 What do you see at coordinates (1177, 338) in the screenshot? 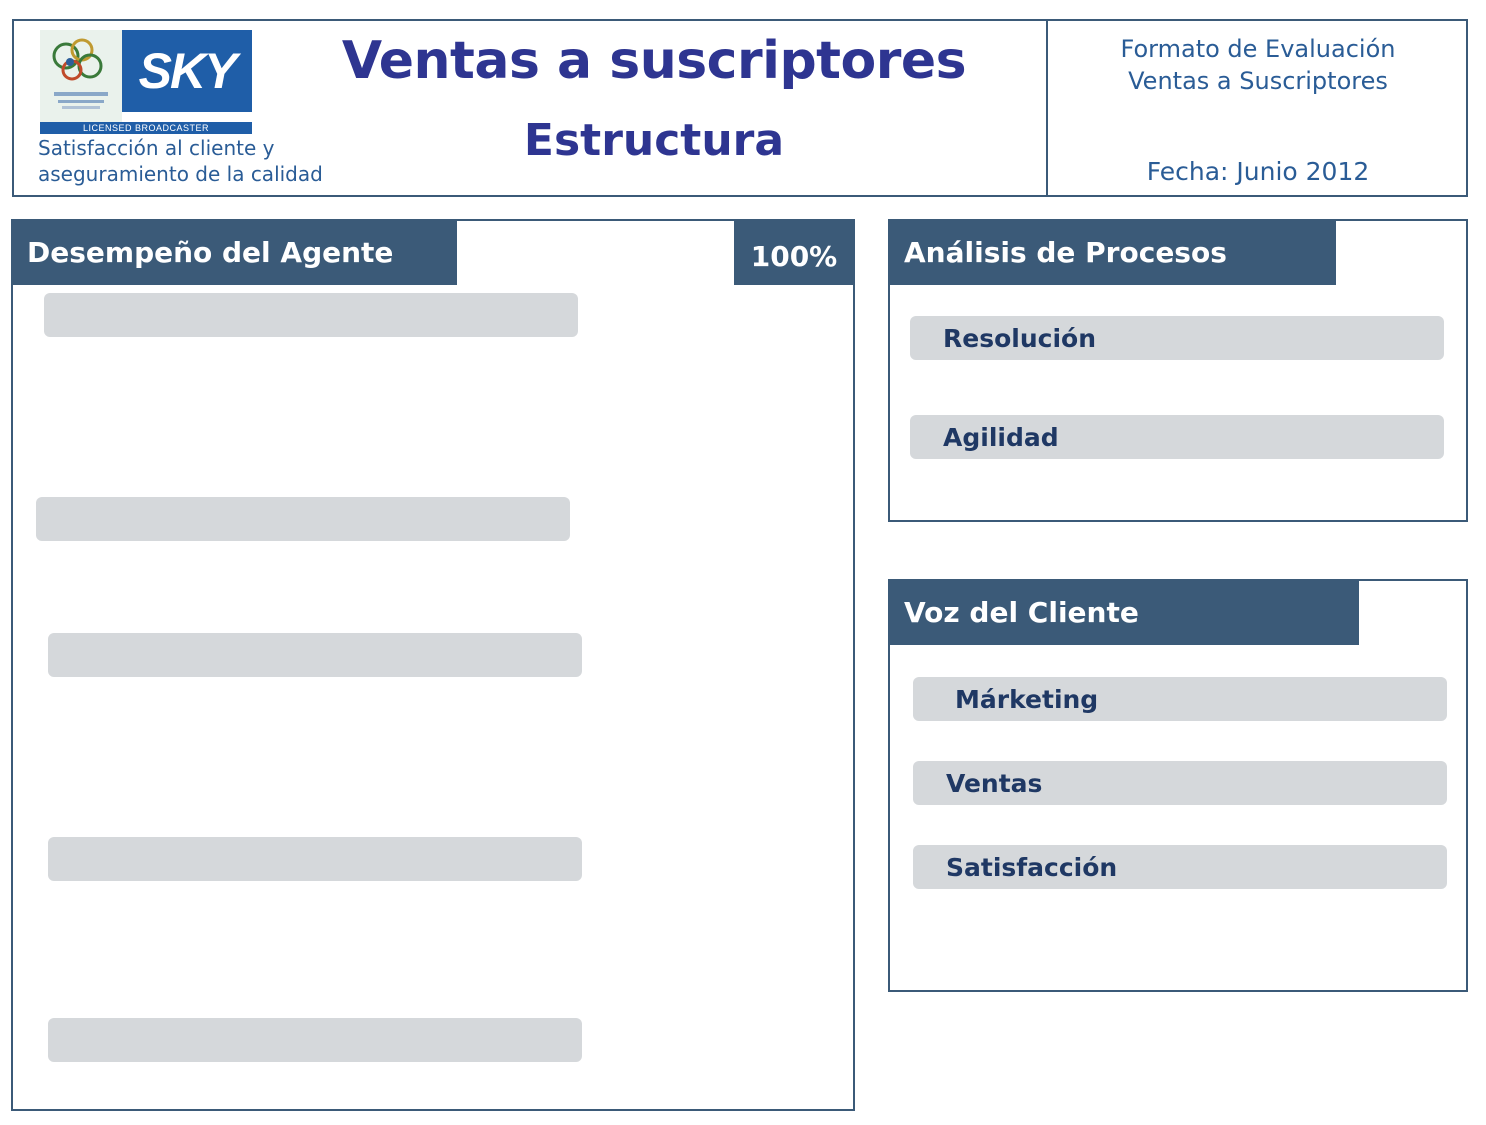
I see `process-item-resolucion: Resolución` at bounding box center [1177, 338].